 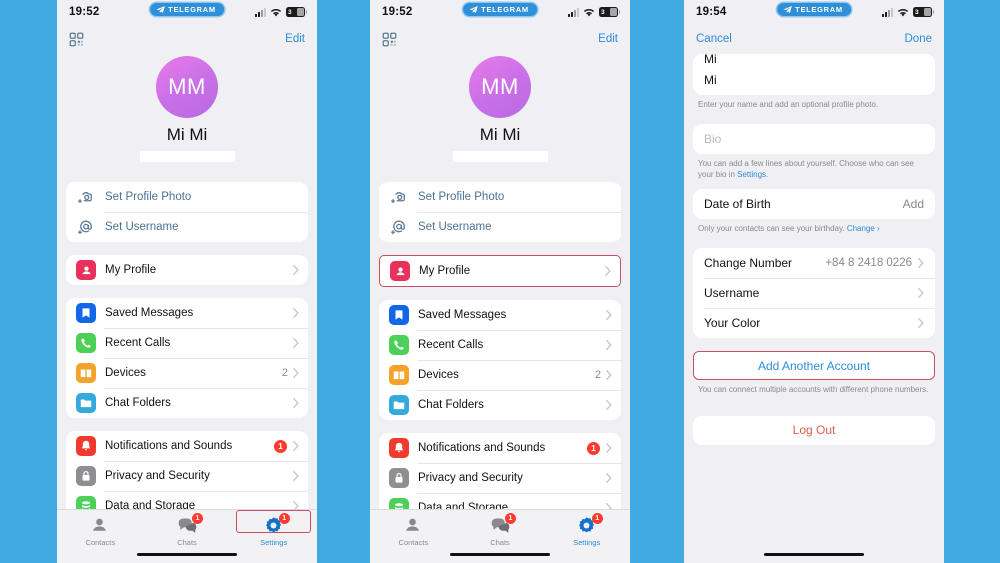 I want to click on row-label: Chat Folders, so click(x=451, y=405).